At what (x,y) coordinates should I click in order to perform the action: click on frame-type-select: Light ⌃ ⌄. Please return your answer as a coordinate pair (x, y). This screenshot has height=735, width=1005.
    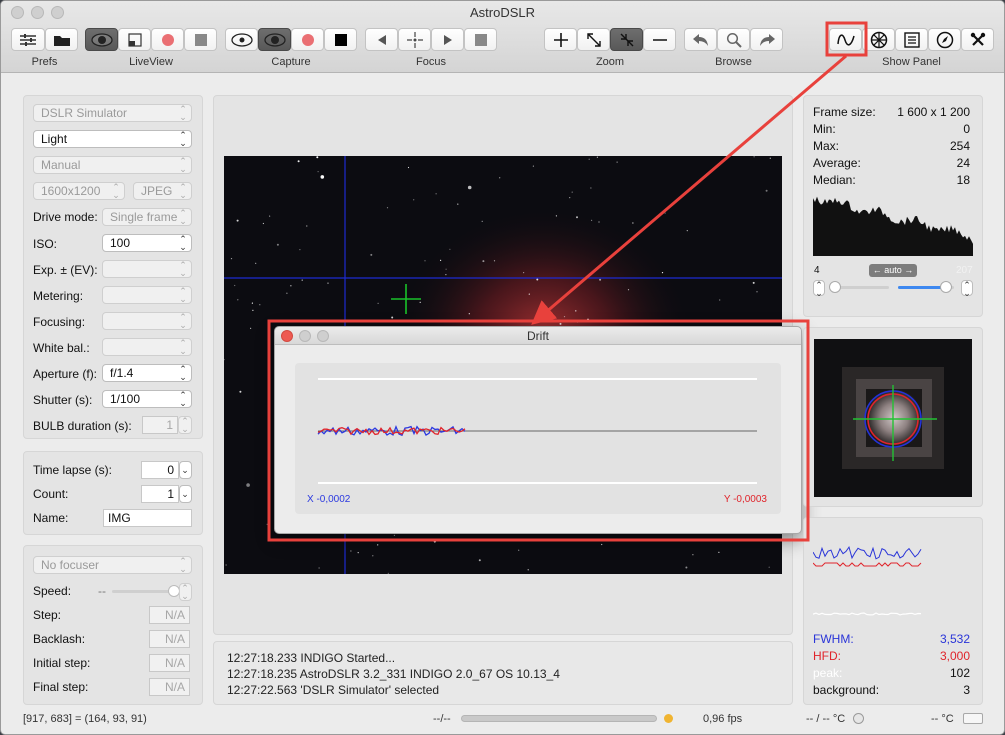
    Looking at the image, I should click on (112, 139).